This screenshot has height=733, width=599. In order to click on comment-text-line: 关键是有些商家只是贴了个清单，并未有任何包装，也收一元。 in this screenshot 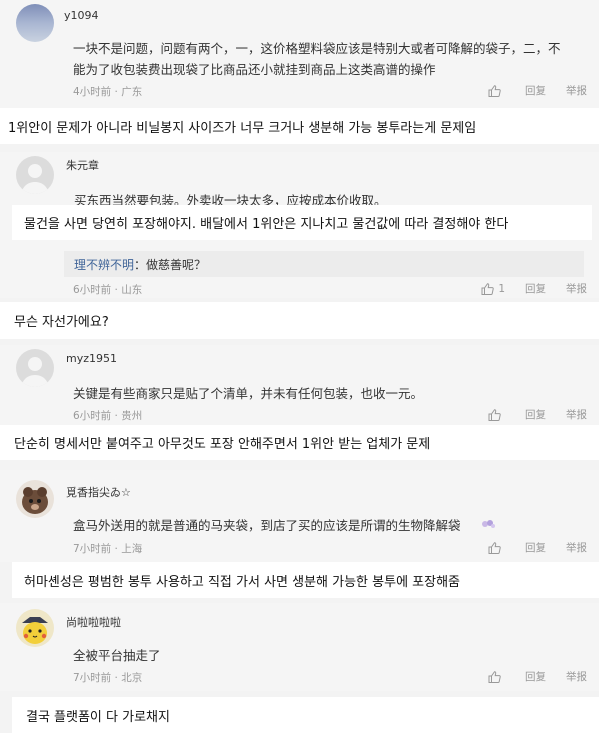, I will do `click(248, 393)`.